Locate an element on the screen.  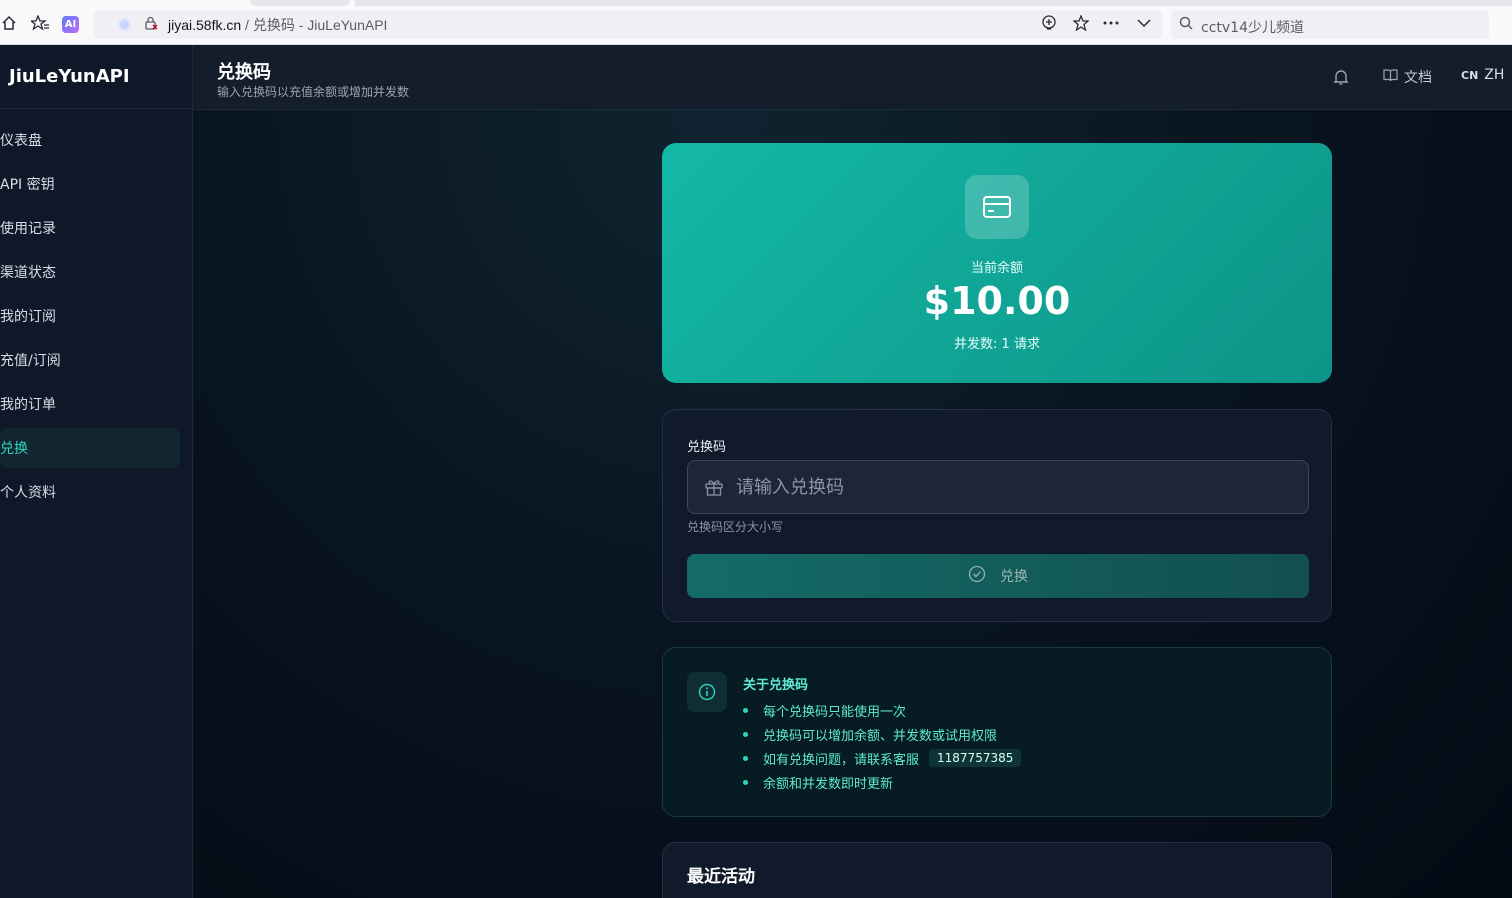
sidebar-item-redeem: 兑换 is located at coordinates (90, 448).